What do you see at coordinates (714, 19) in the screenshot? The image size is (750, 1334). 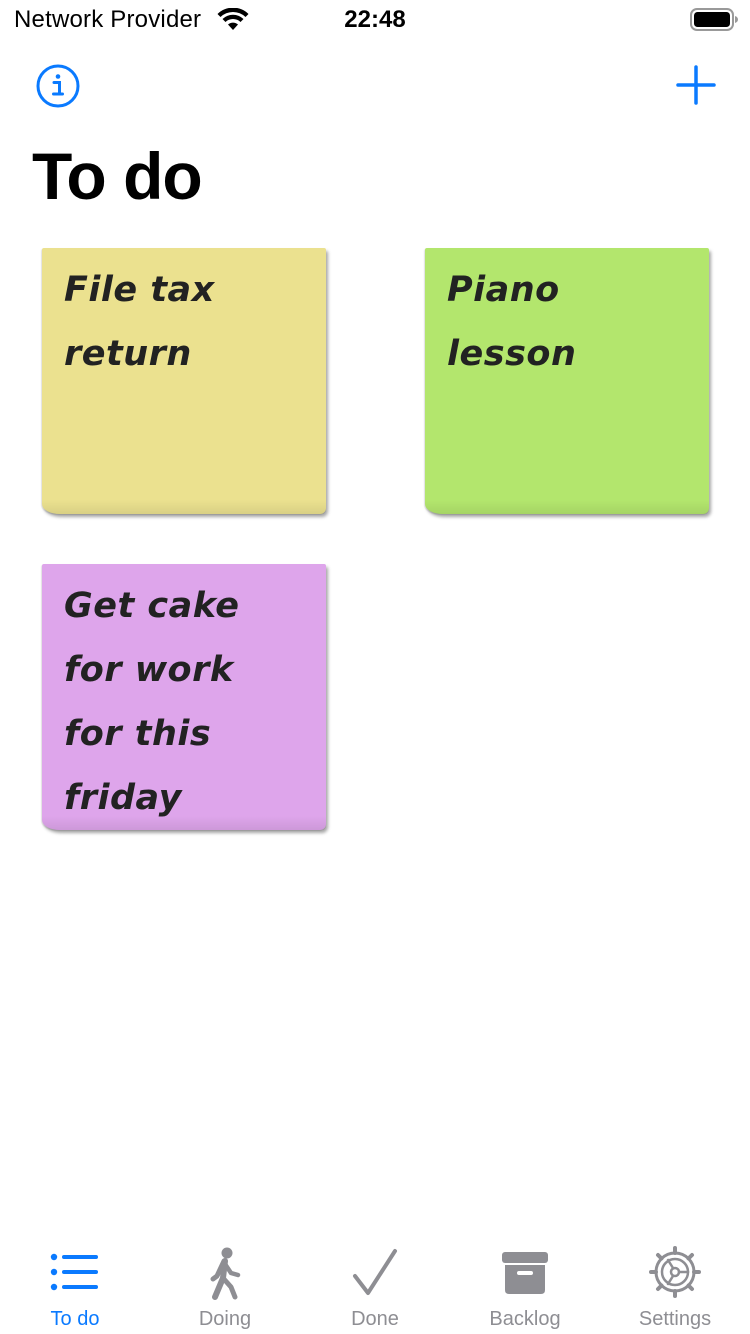 I see `battery-icon` at bounding box center [714, 19].